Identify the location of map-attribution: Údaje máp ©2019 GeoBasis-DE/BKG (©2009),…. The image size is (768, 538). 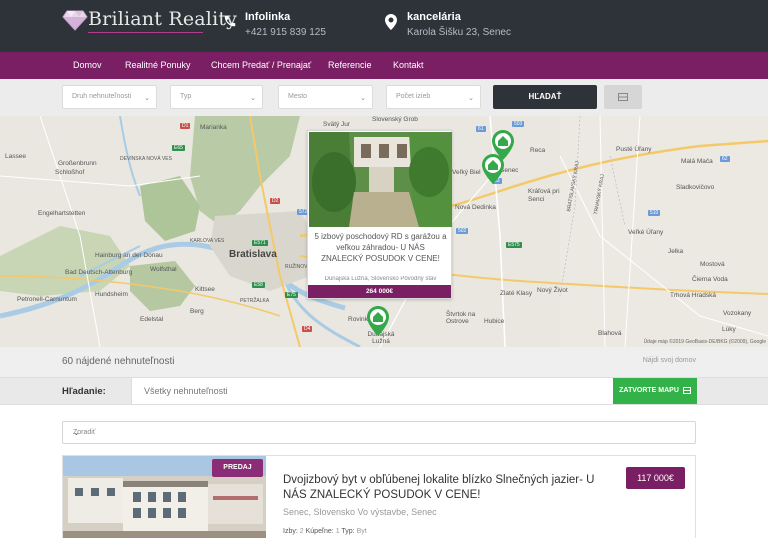
(704, 342).